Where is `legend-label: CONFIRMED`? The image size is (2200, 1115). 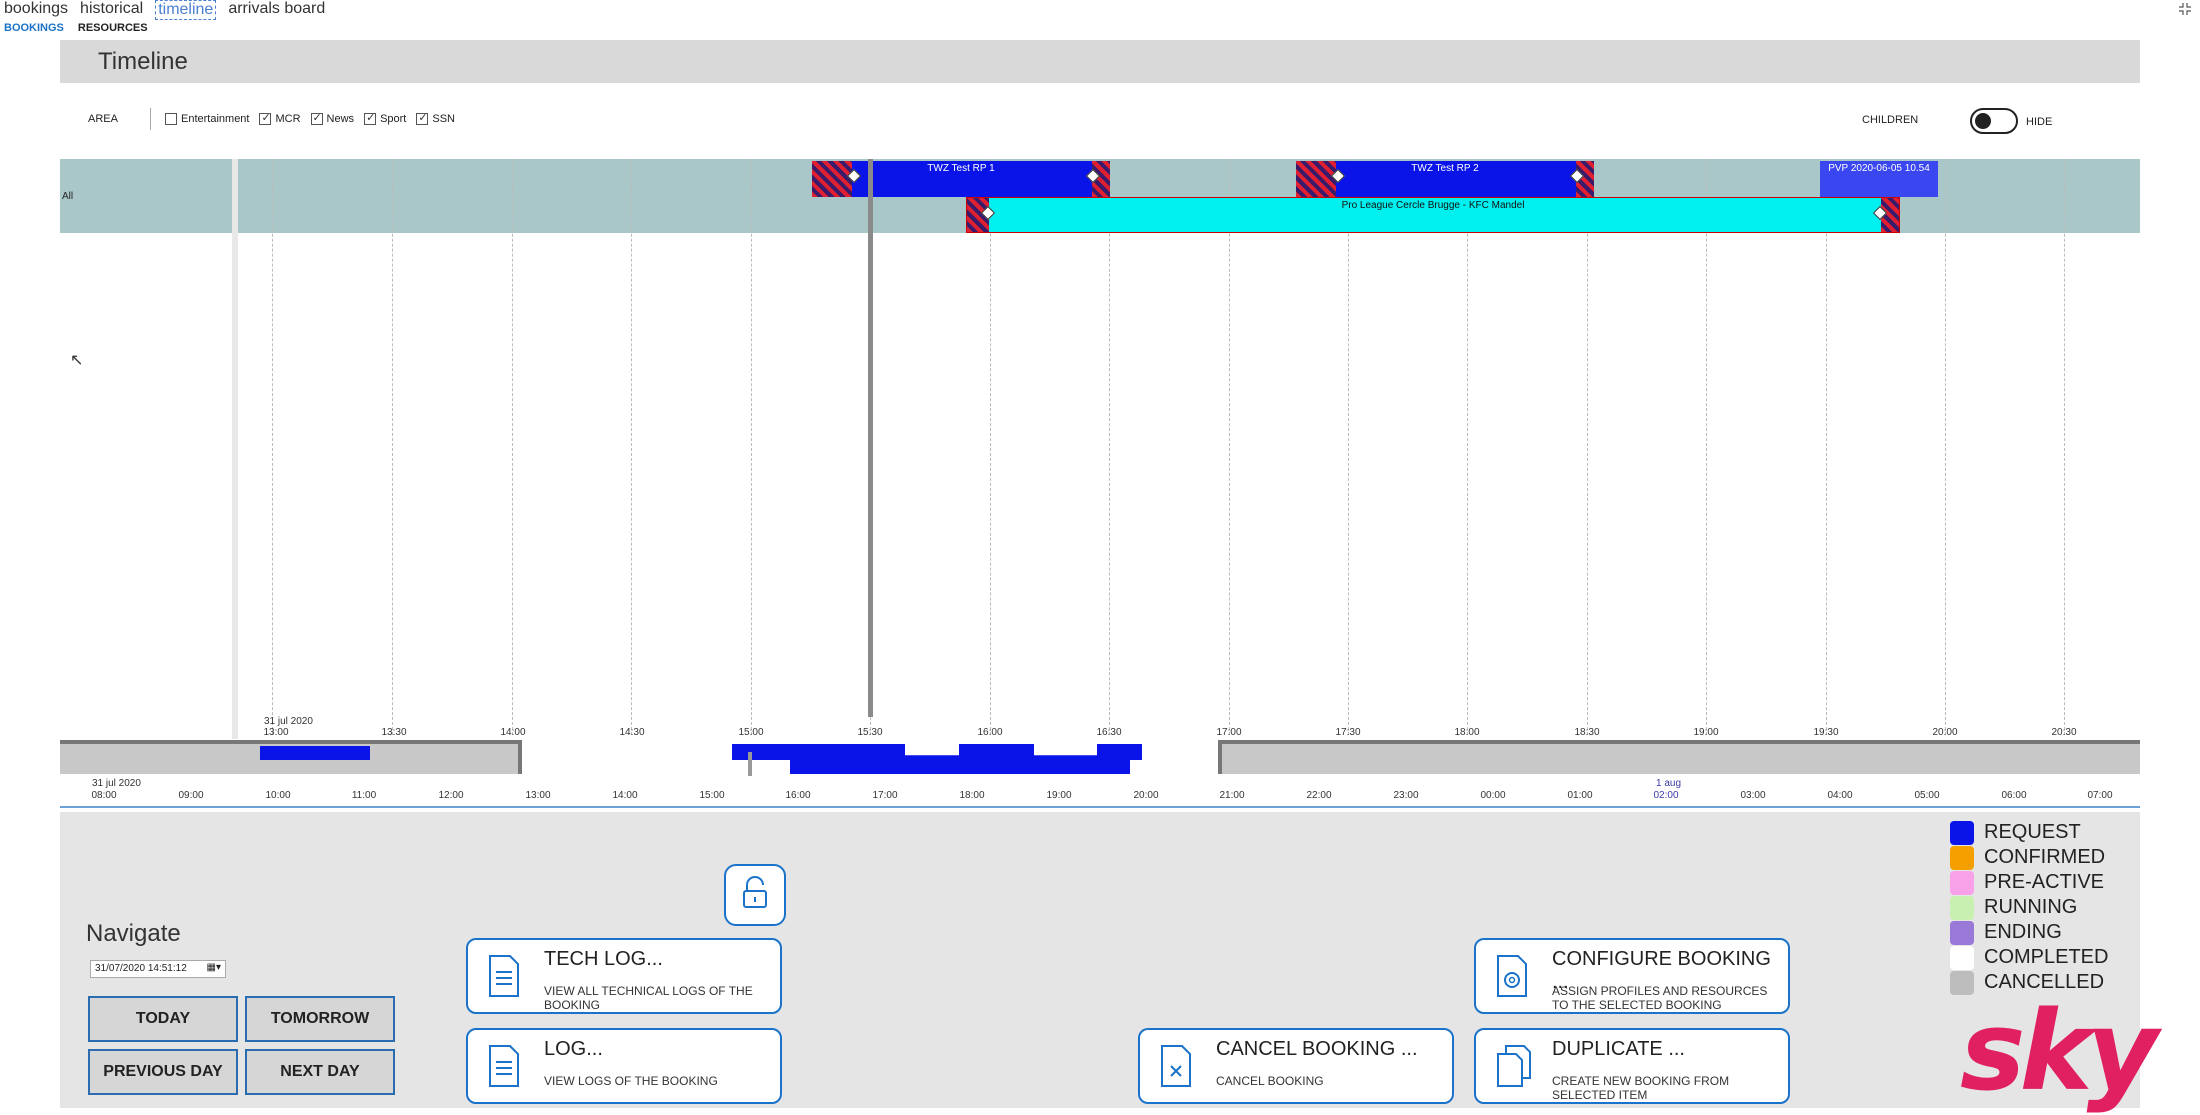 legend-label: CONFIRMED is located at coordinates (2045, 857).